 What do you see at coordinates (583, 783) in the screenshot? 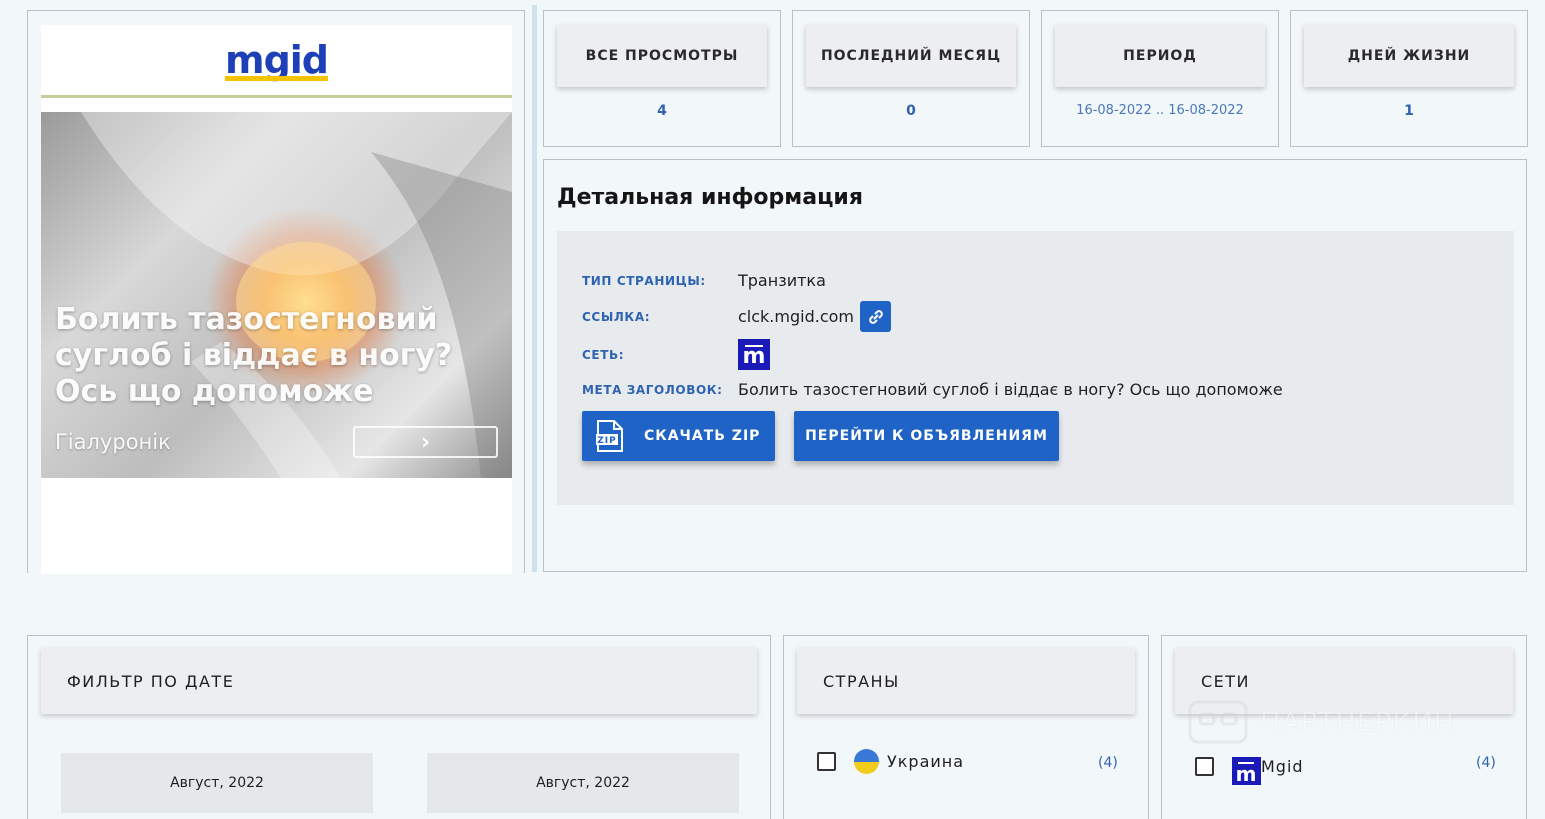
I see `date-to-picker: Август, 2022` at bounding box center [583, 783].